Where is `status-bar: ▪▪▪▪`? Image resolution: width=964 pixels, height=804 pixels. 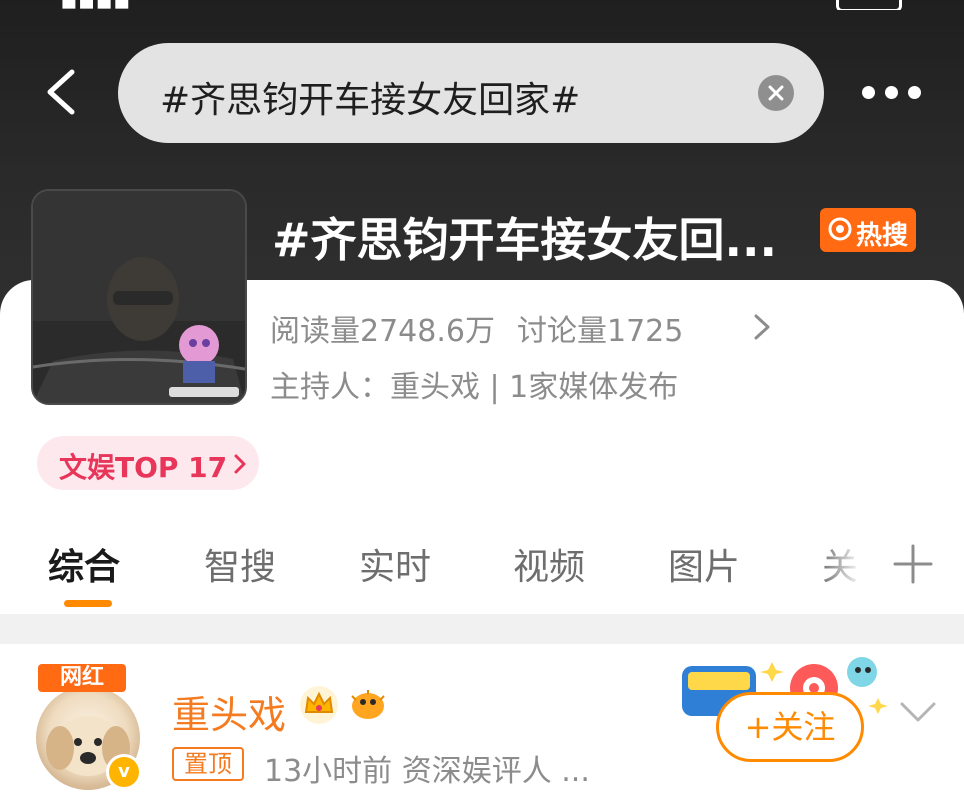
status-bar: ▪▪▪▪ is located at coordinates (482, 5).